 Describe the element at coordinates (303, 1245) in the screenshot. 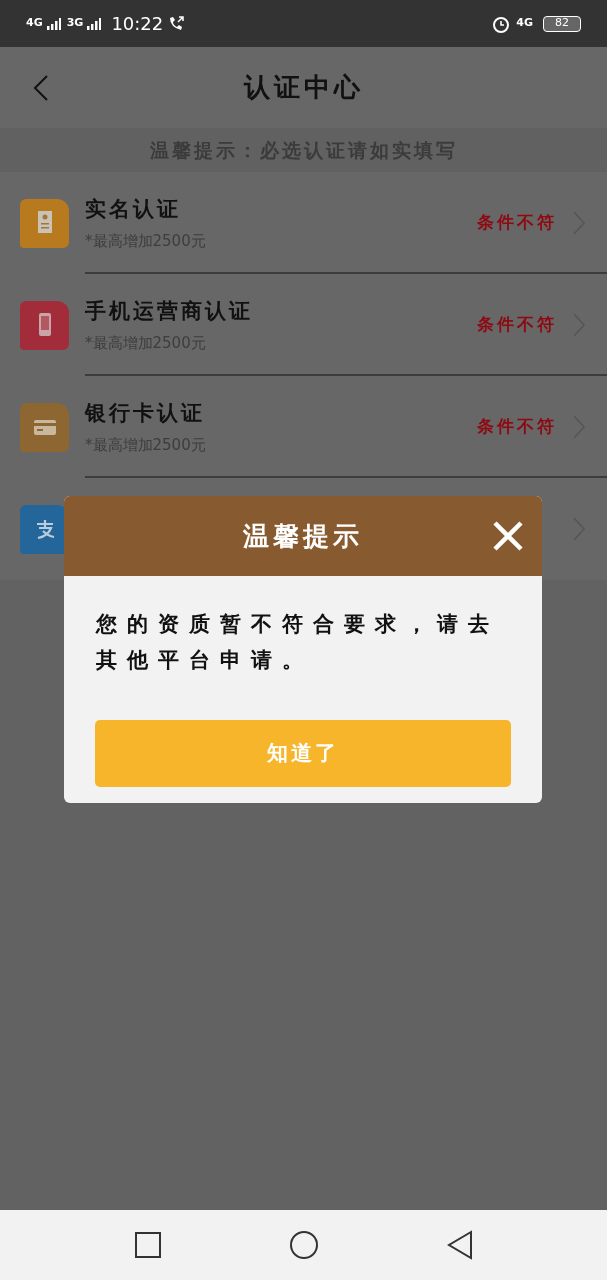

I see `home-icon` at that location.